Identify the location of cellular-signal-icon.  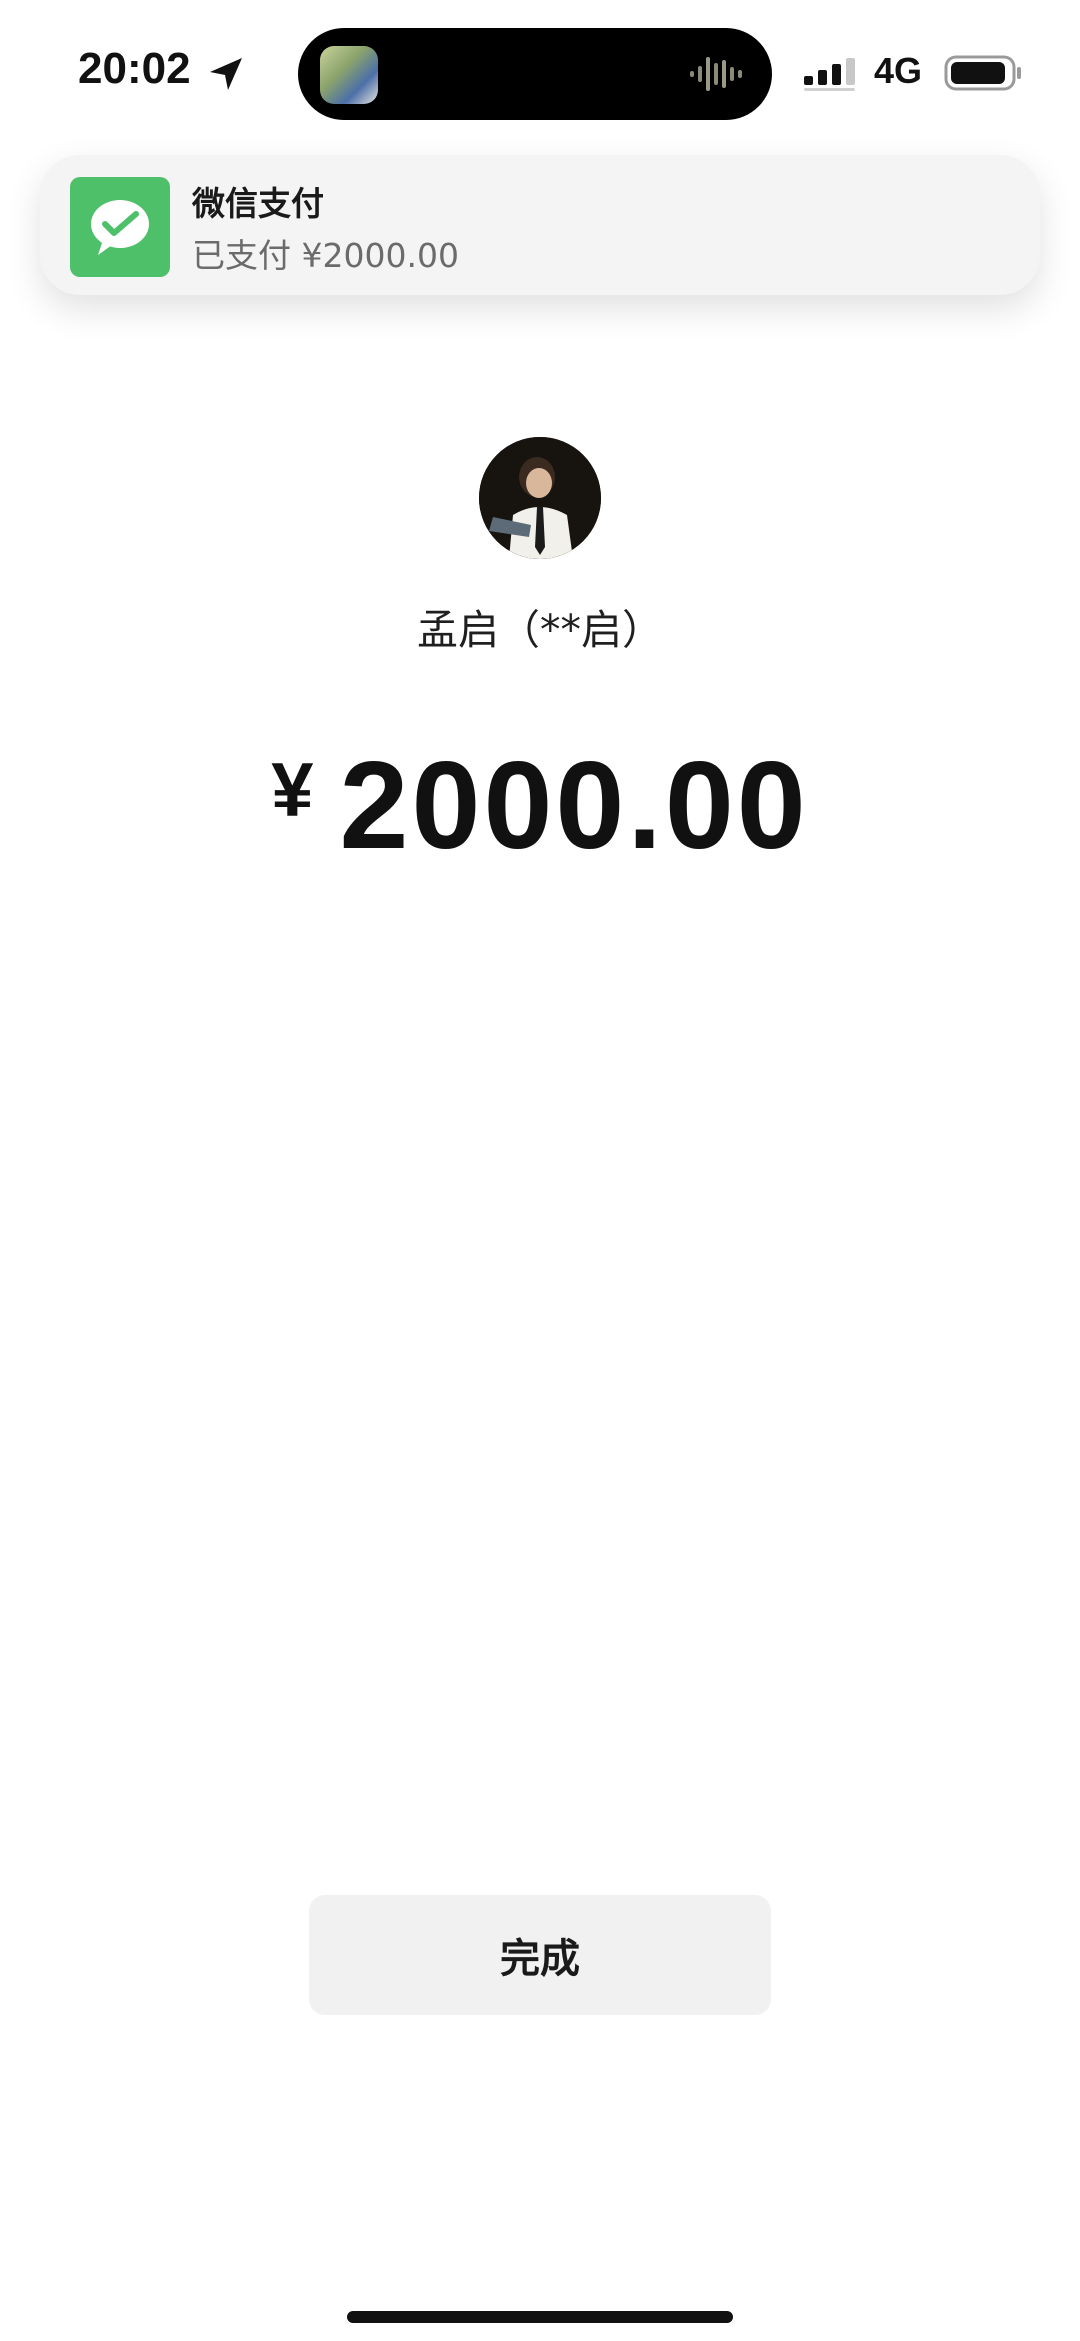
(829, 74).